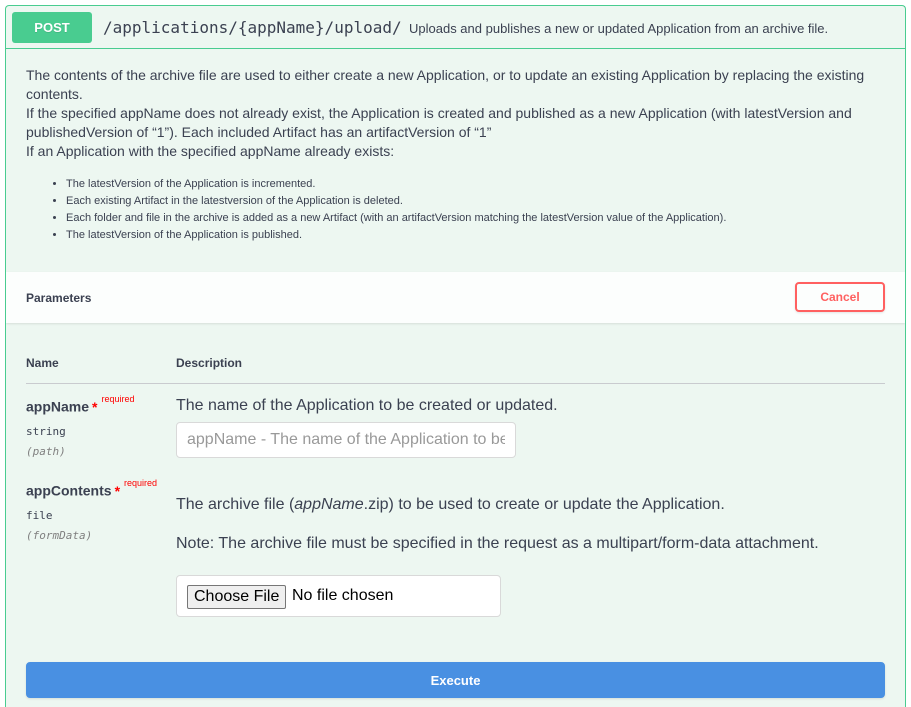 This screenshot has width=911, height=707. I want to click on param-appname-name: appName * required, so click(80, 404).